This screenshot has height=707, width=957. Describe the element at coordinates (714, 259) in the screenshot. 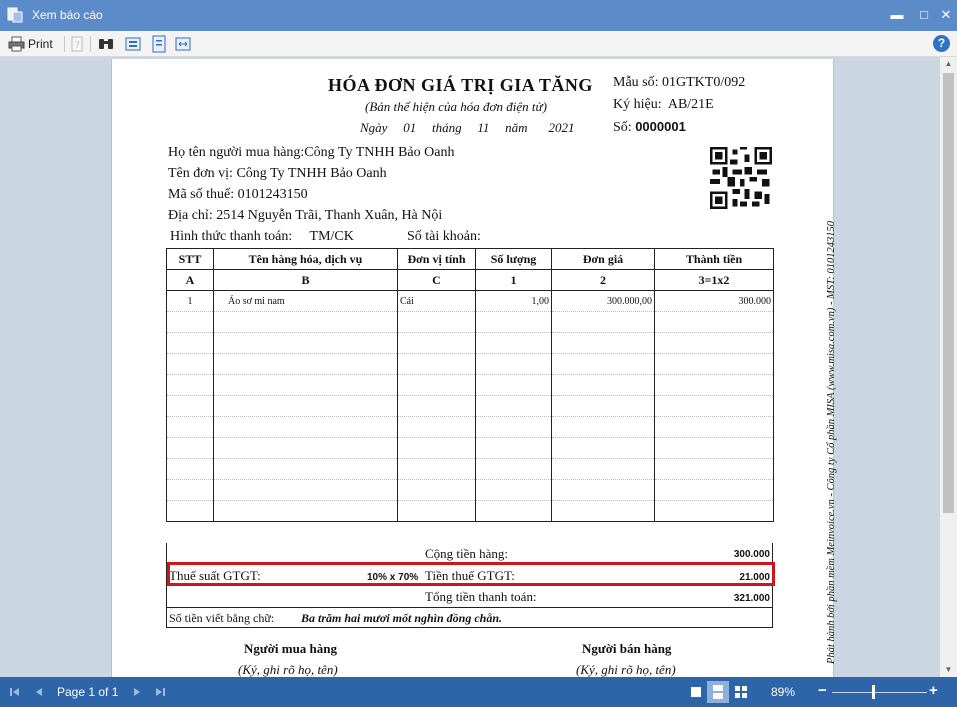

I see `column-header: Thành tiền` at that location.